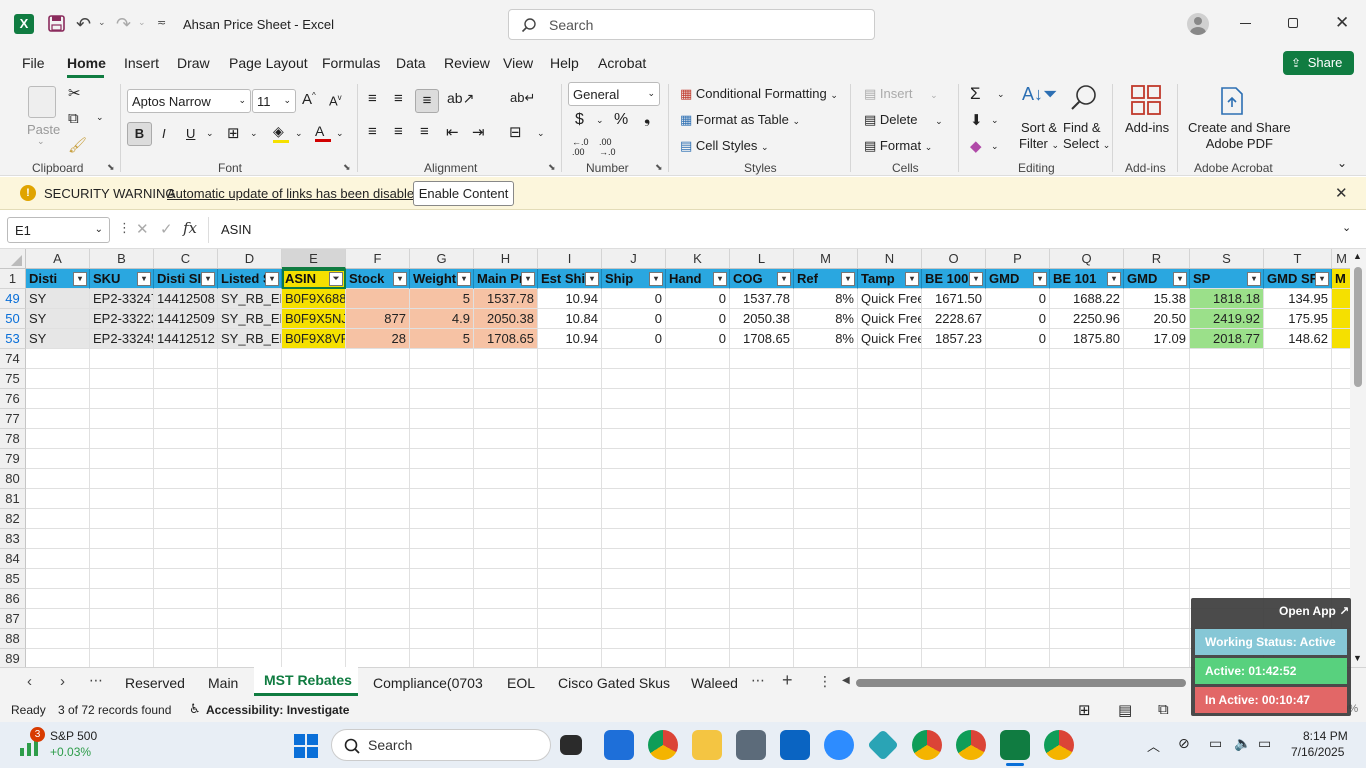 This screenshot has width=1366, height=768. What do you see at coordinates (340, 133) in the screenshot?
I see `font-color-chevron-icon: ⌄` at bounding box center [340, 133].